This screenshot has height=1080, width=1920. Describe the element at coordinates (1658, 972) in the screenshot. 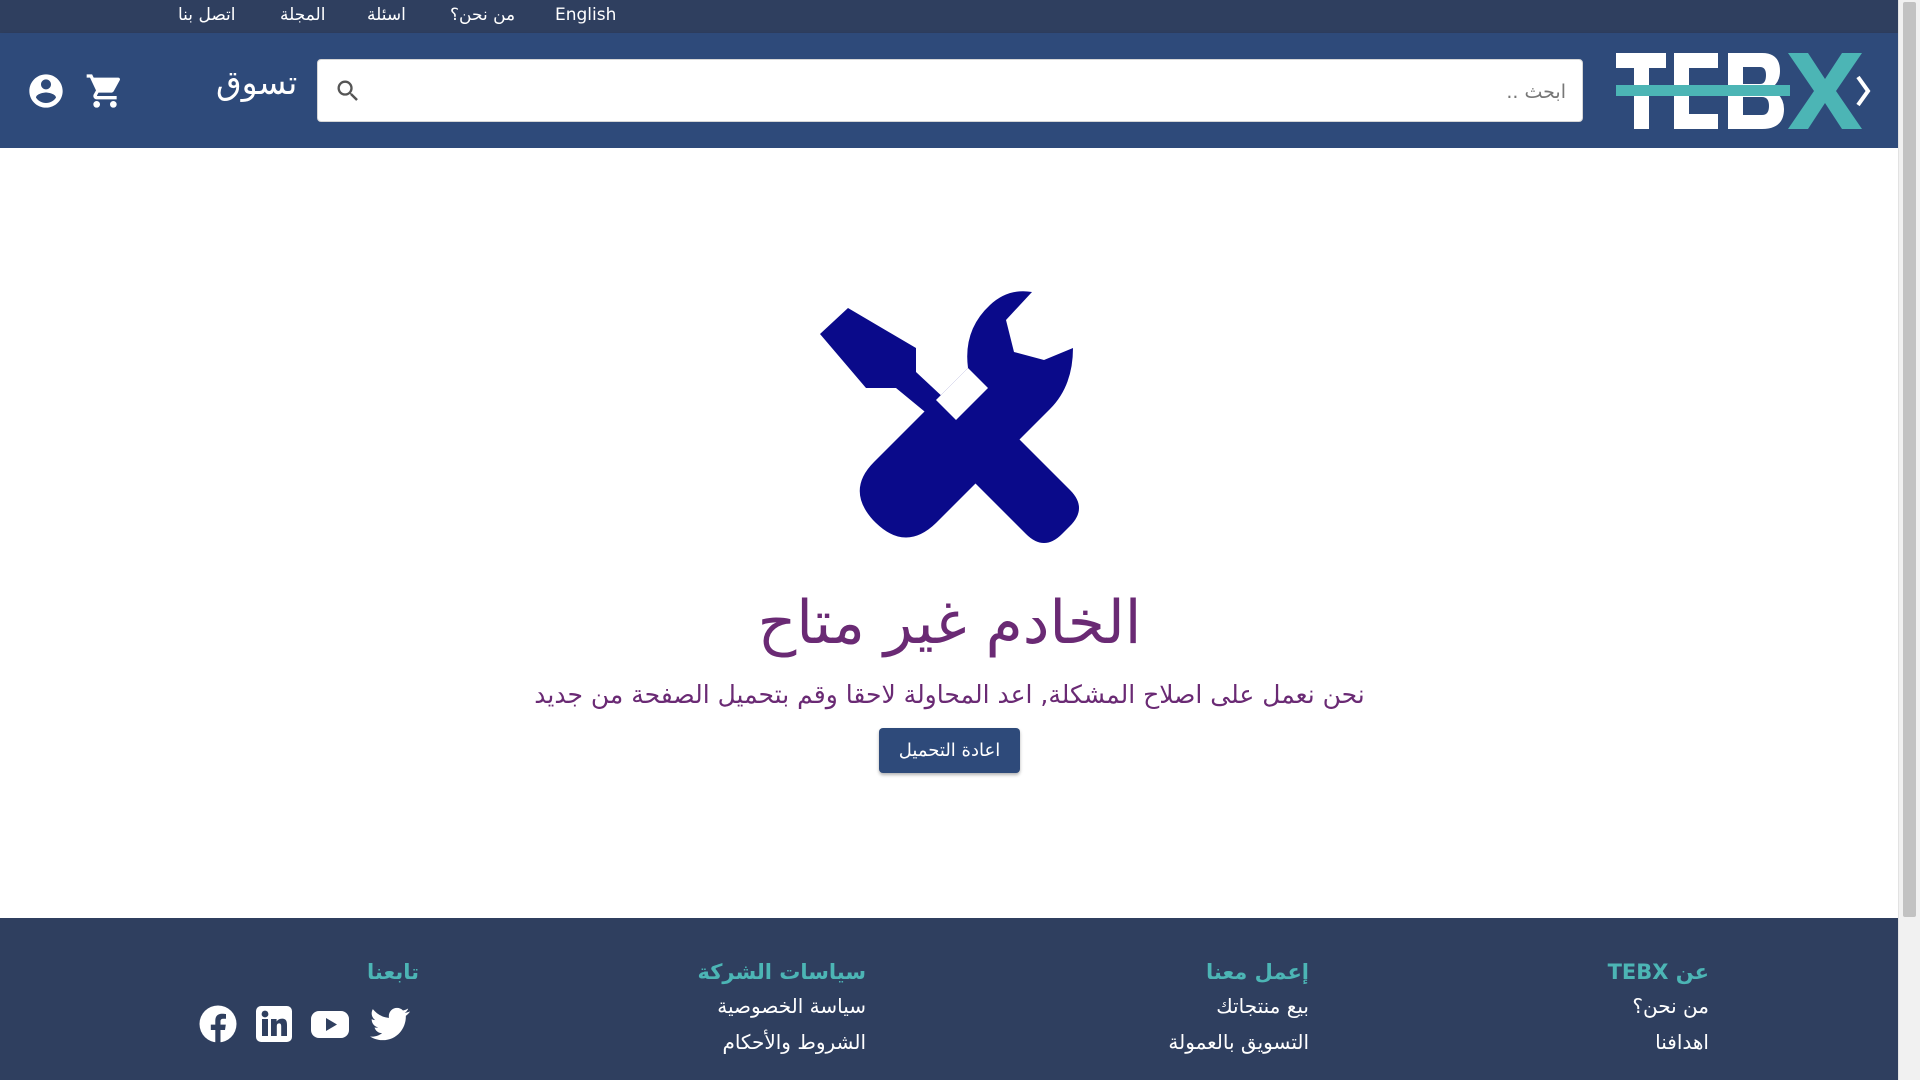

I see `footer-about-heading: عن TEBX` at that location.